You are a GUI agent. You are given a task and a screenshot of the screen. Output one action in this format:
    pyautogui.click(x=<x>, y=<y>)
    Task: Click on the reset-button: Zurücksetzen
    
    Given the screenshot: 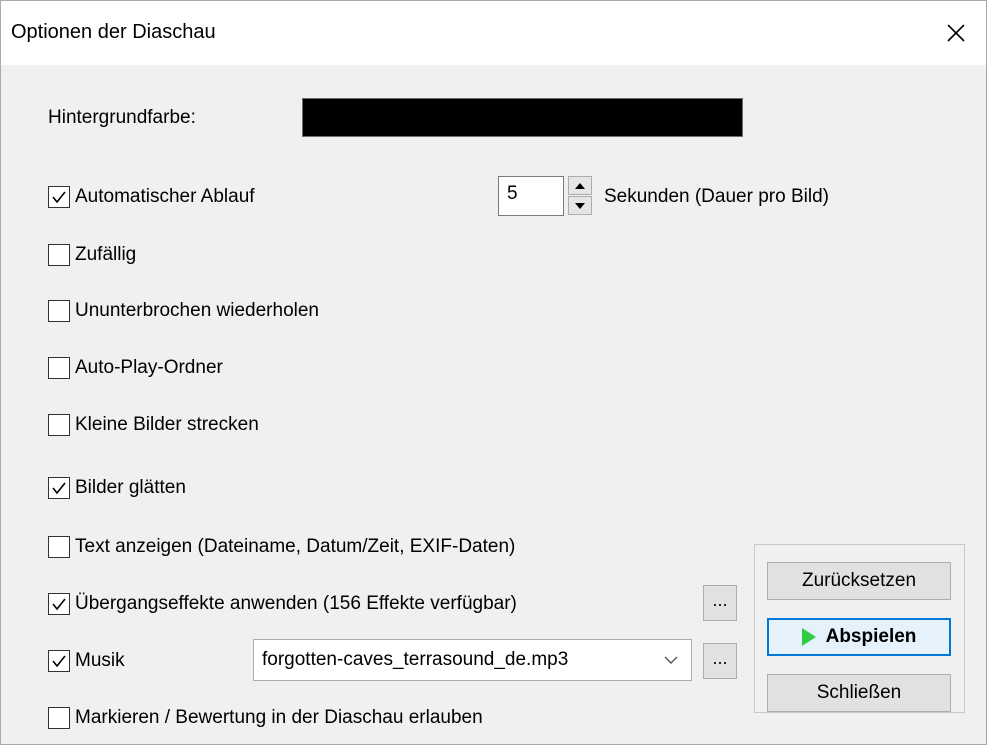 What is the action you would take?
    pyautogui.click(x=859, y=581)
    